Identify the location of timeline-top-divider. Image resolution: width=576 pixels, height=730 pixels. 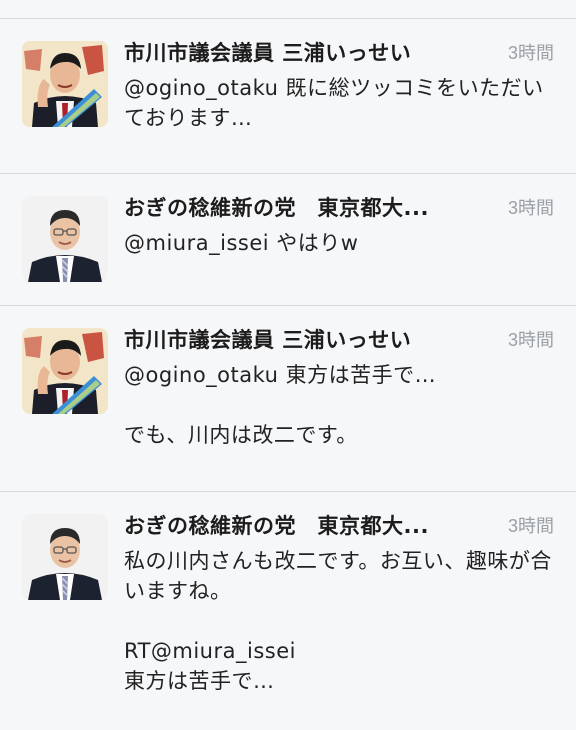
(288, 9).